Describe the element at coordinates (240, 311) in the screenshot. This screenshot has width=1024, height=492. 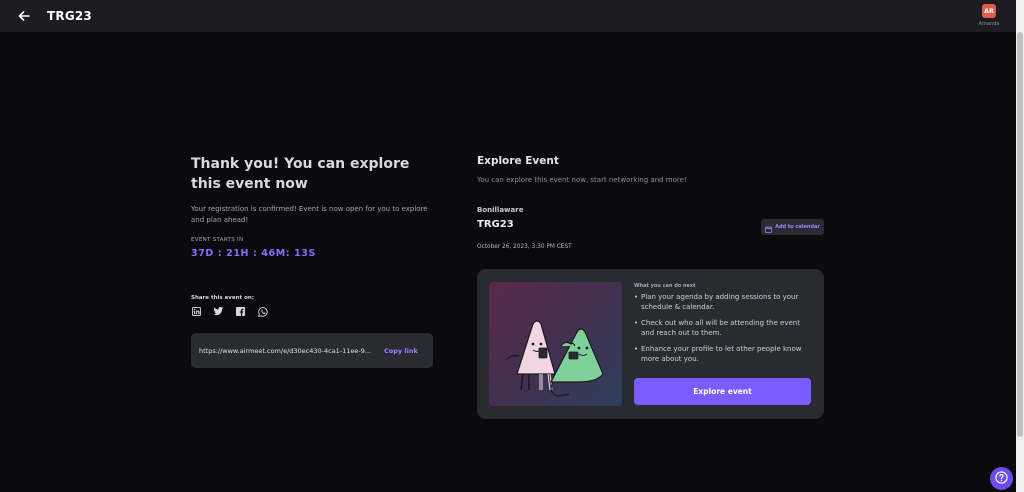
I see `facebook-icon` at that location.